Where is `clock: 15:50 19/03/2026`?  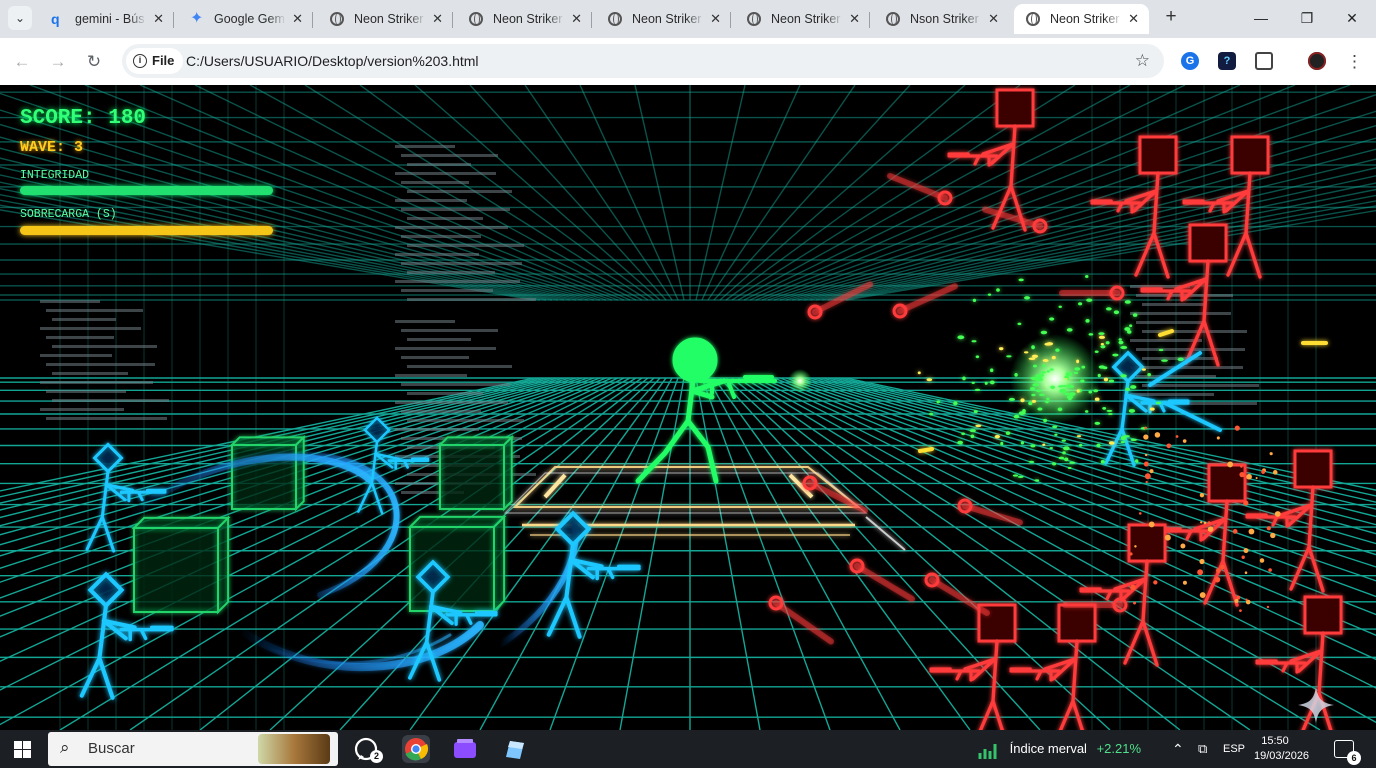
clock: 15:50 19/03/2026 is located at coordinates (1282, 749).